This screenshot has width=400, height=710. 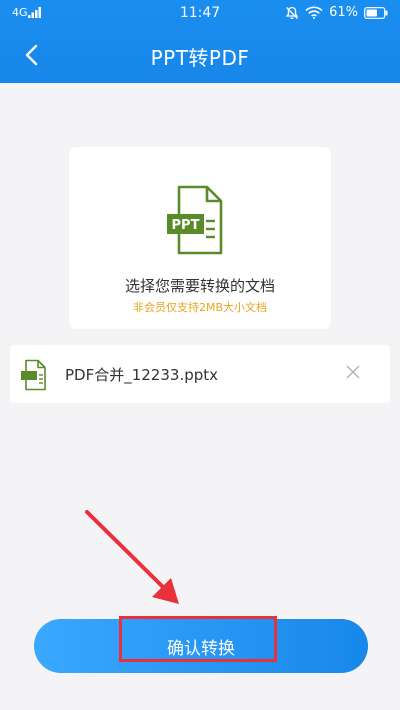 What do you see at coordinates (186, 225) in the screenshot?
I see `ppt-icon-label: PPT` at bounding box center [186, 225].